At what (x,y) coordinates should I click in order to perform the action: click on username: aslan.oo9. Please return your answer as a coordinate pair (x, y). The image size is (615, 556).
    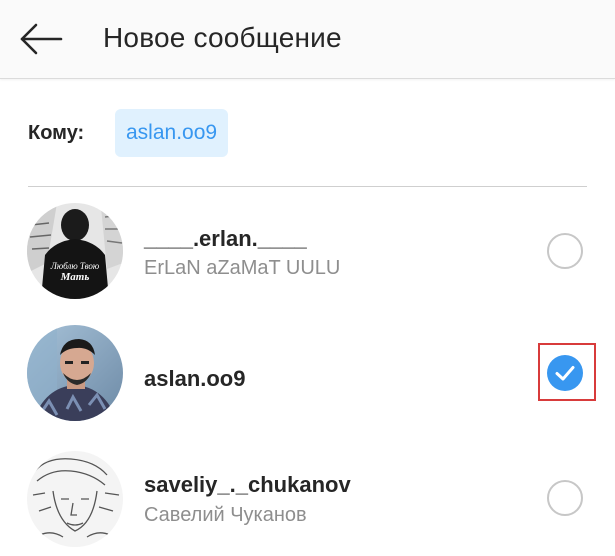
    Looking at the image, I should click on (195, 378).